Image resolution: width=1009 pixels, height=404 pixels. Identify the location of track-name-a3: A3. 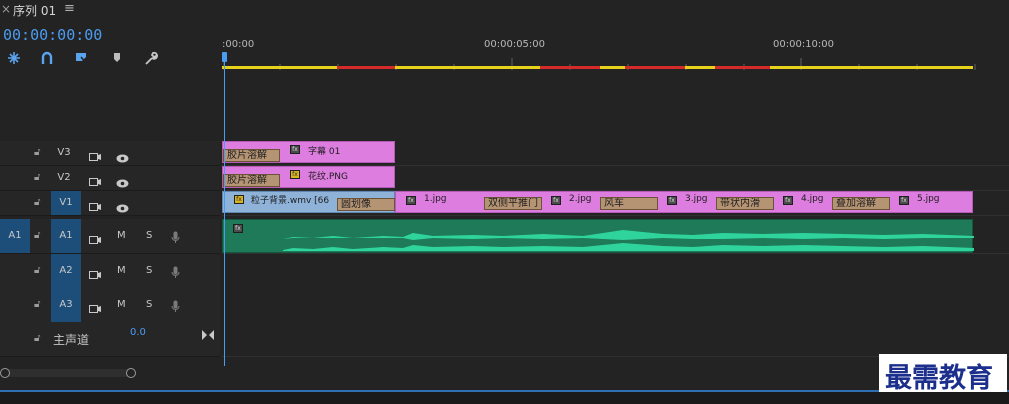
(66, 304).